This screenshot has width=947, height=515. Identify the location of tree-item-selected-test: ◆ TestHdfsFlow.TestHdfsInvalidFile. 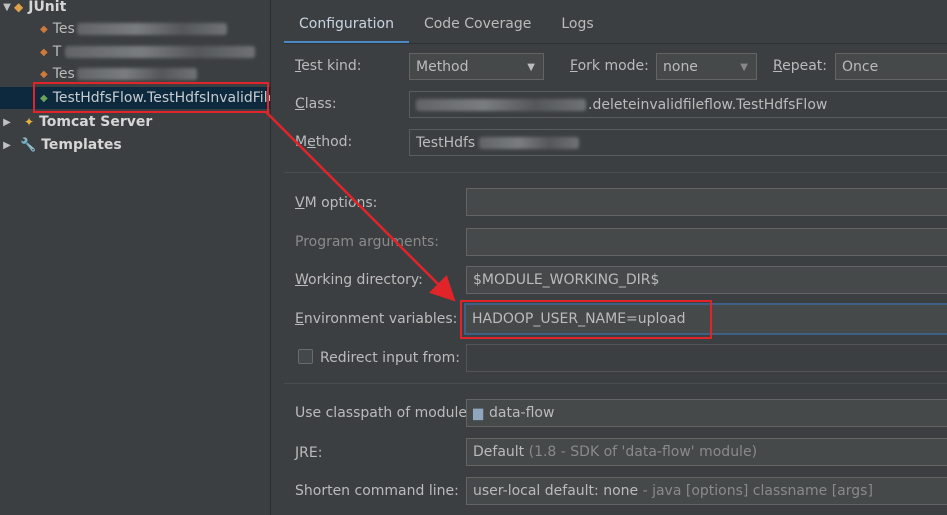
(135, 98).